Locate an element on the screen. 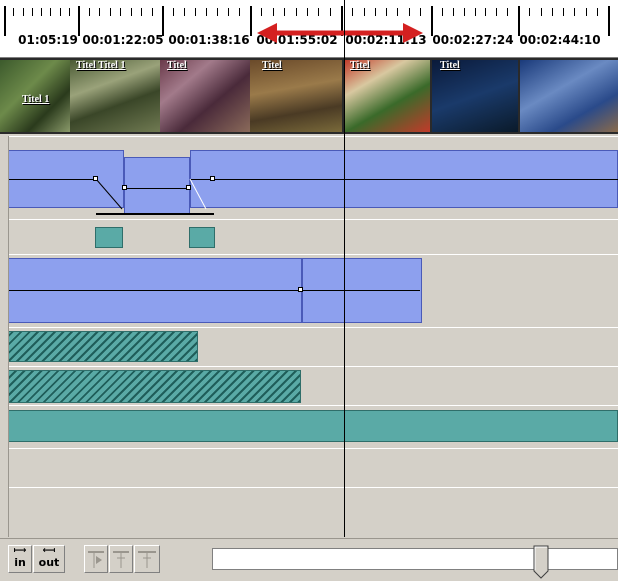 The width and height of the screenshot is (618, 581). track-header-gutter is located at coordinates (4, 336).